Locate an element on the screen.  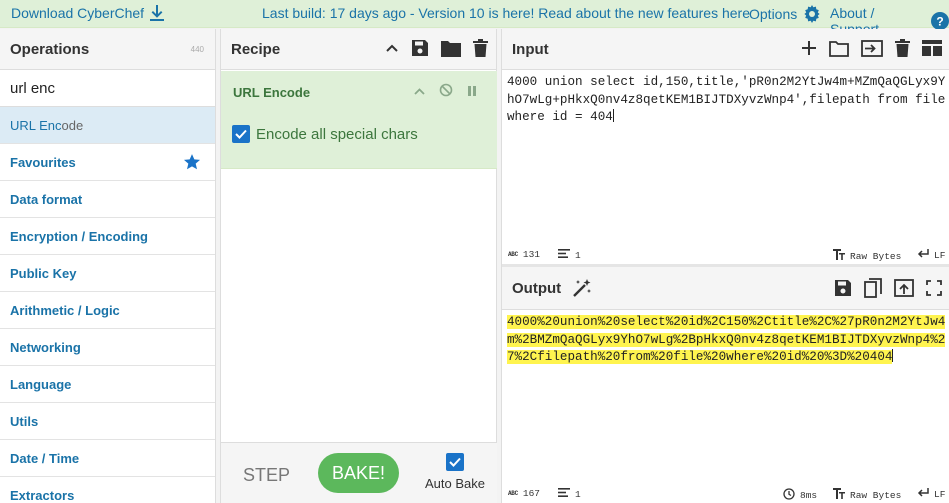
download-icon is located at coordinates (157, 13).